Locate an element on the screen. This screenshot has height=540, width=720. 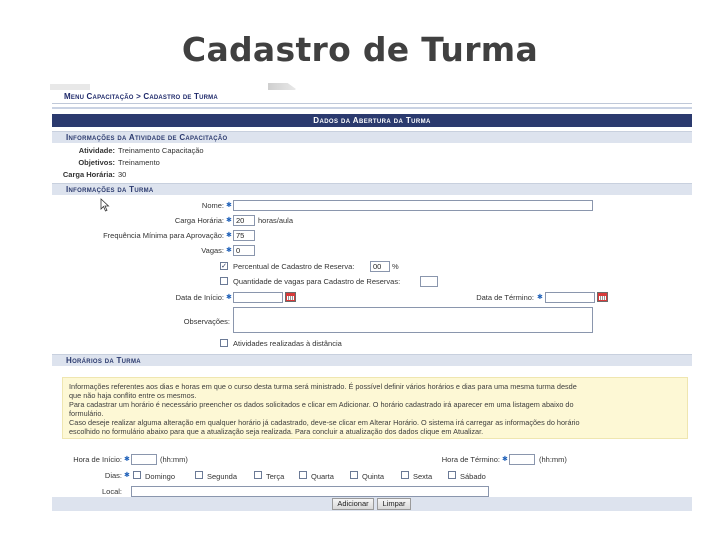
hora-inicio-hint: (hh:mm) is located at coordinates (174, 459).